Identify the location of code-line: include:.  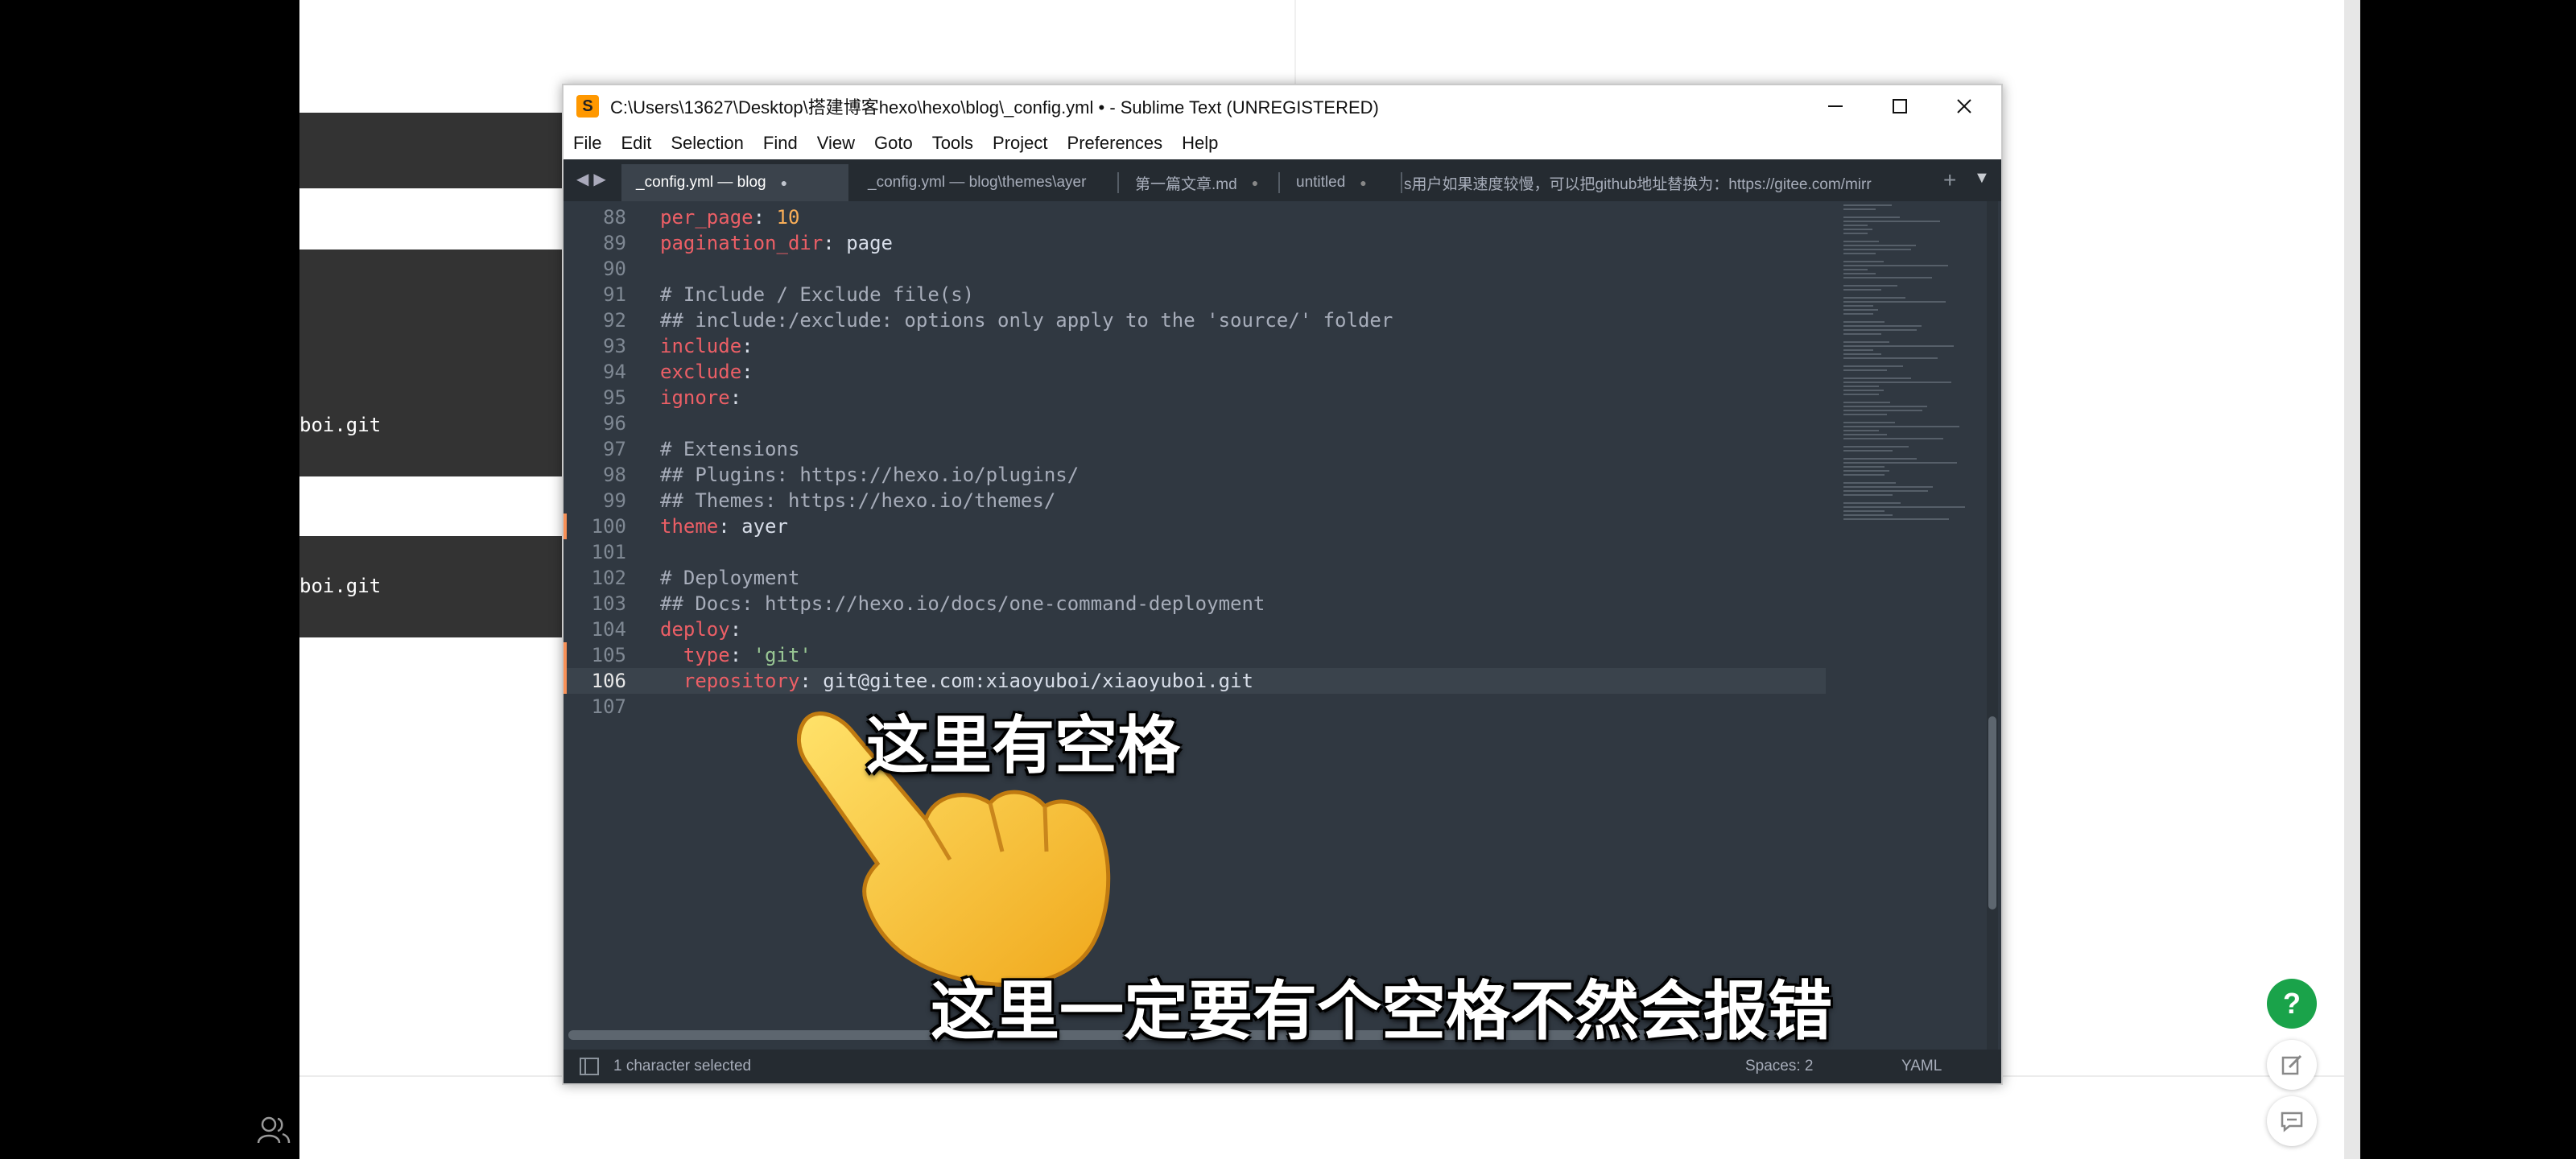
(706, 346).